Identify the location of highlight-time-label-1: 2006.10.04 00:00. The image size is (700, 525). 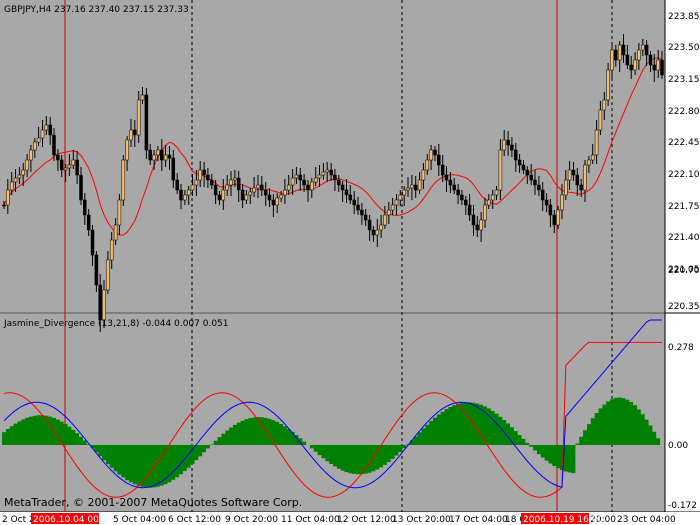
(73, 520).